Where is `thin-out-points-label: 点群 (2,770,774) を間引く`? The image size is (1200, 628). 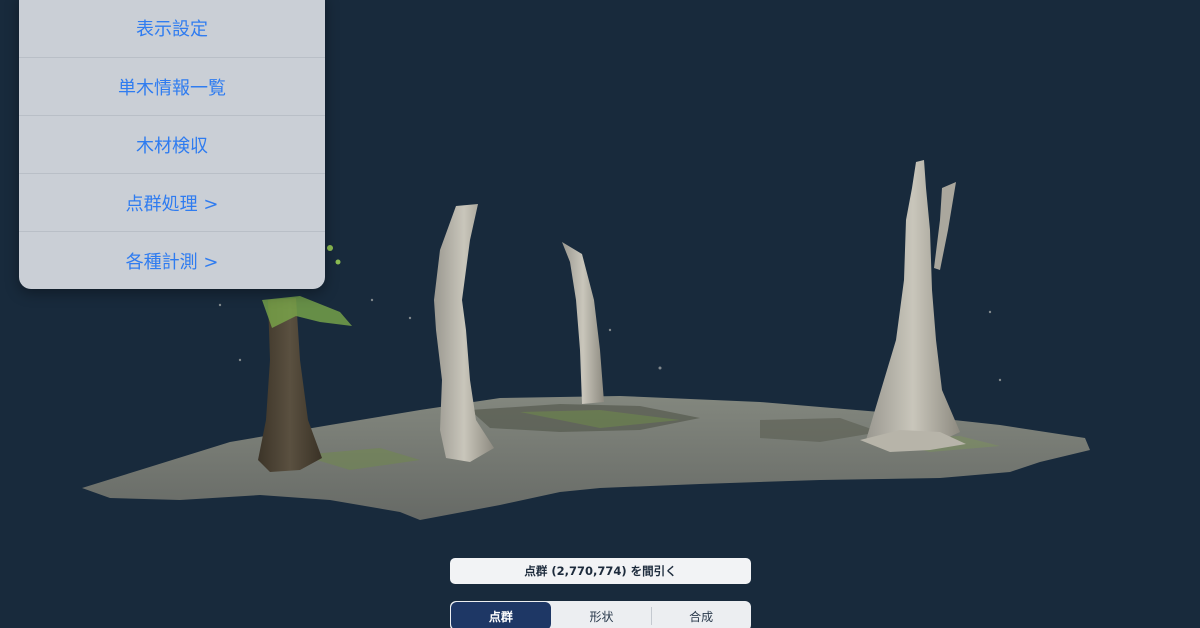
thin-out-points-label: 点群 (2,770,774) を間引く is located at coordinates (600, 571).